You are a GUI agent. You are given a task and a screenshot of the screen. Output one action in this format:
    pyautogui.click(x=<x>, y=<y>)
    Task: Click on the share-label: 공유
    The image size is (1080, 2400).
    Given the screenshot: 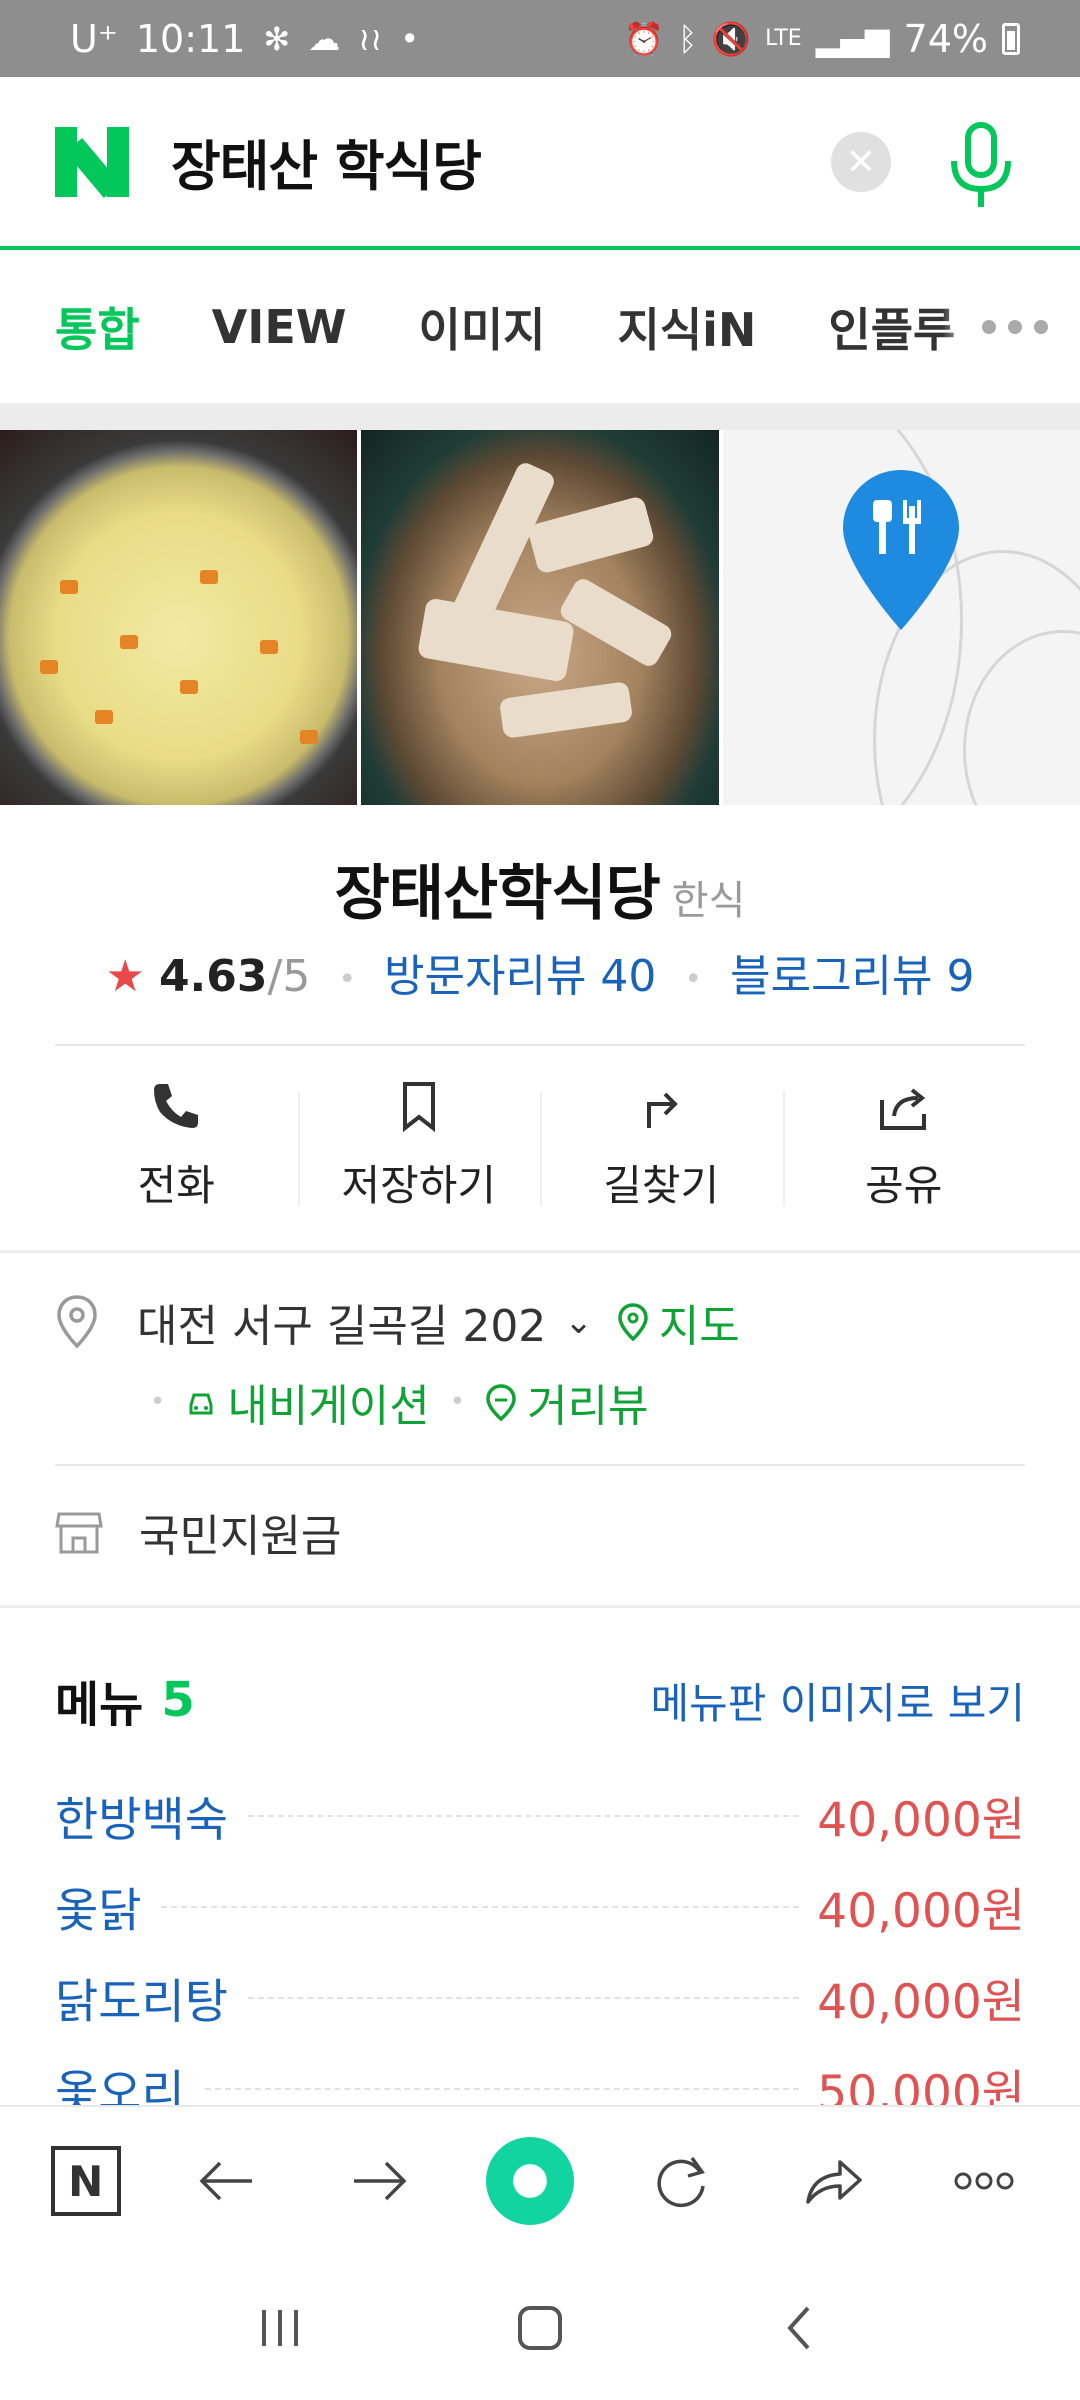 What is the action you would take?
    pyautogui.click(x=904, y=1185)
    